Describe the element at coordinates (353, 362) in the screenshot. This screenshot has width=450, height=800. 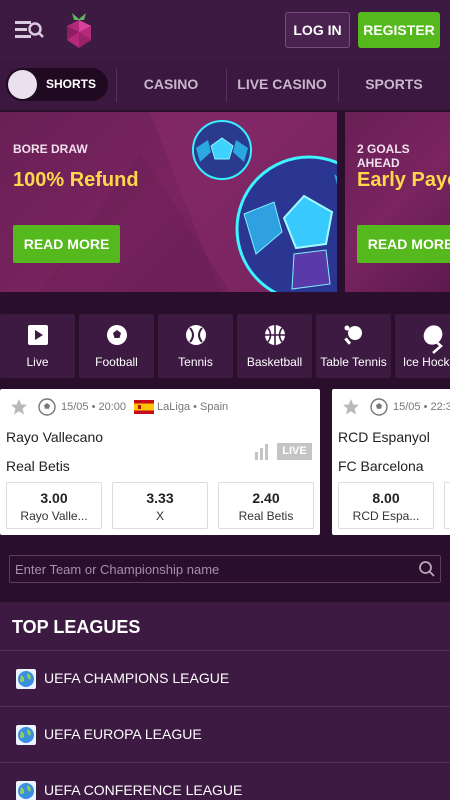
I see `sport-label: Table Tennis` at that location.